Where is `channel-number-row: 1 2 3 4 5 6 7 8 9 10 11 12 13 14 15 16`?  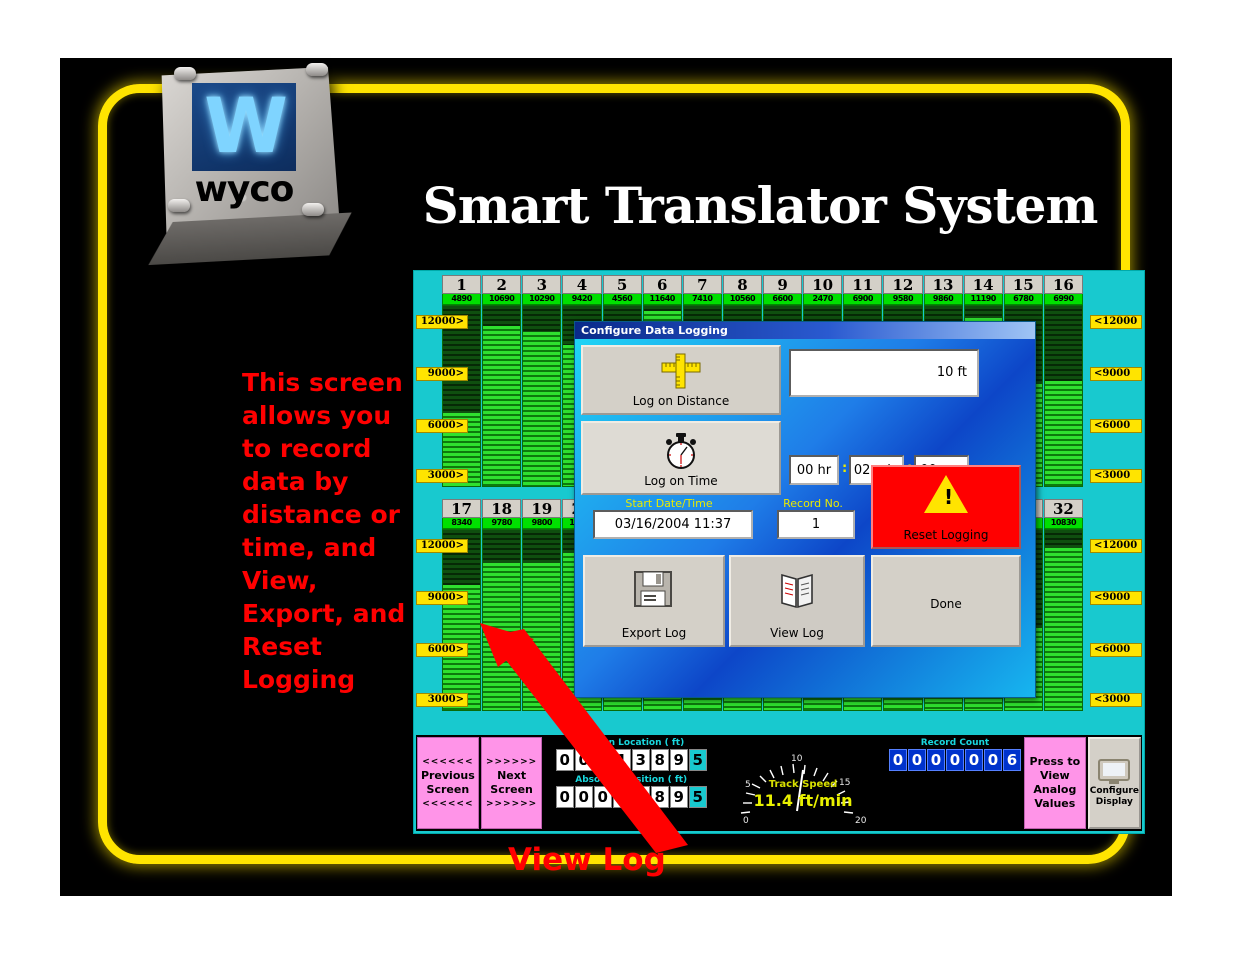
channel-number-row: 1 2 3 4 5 6 7 8 9 10 11 12 13 14 15 16 is located at coordinates (763, 284).